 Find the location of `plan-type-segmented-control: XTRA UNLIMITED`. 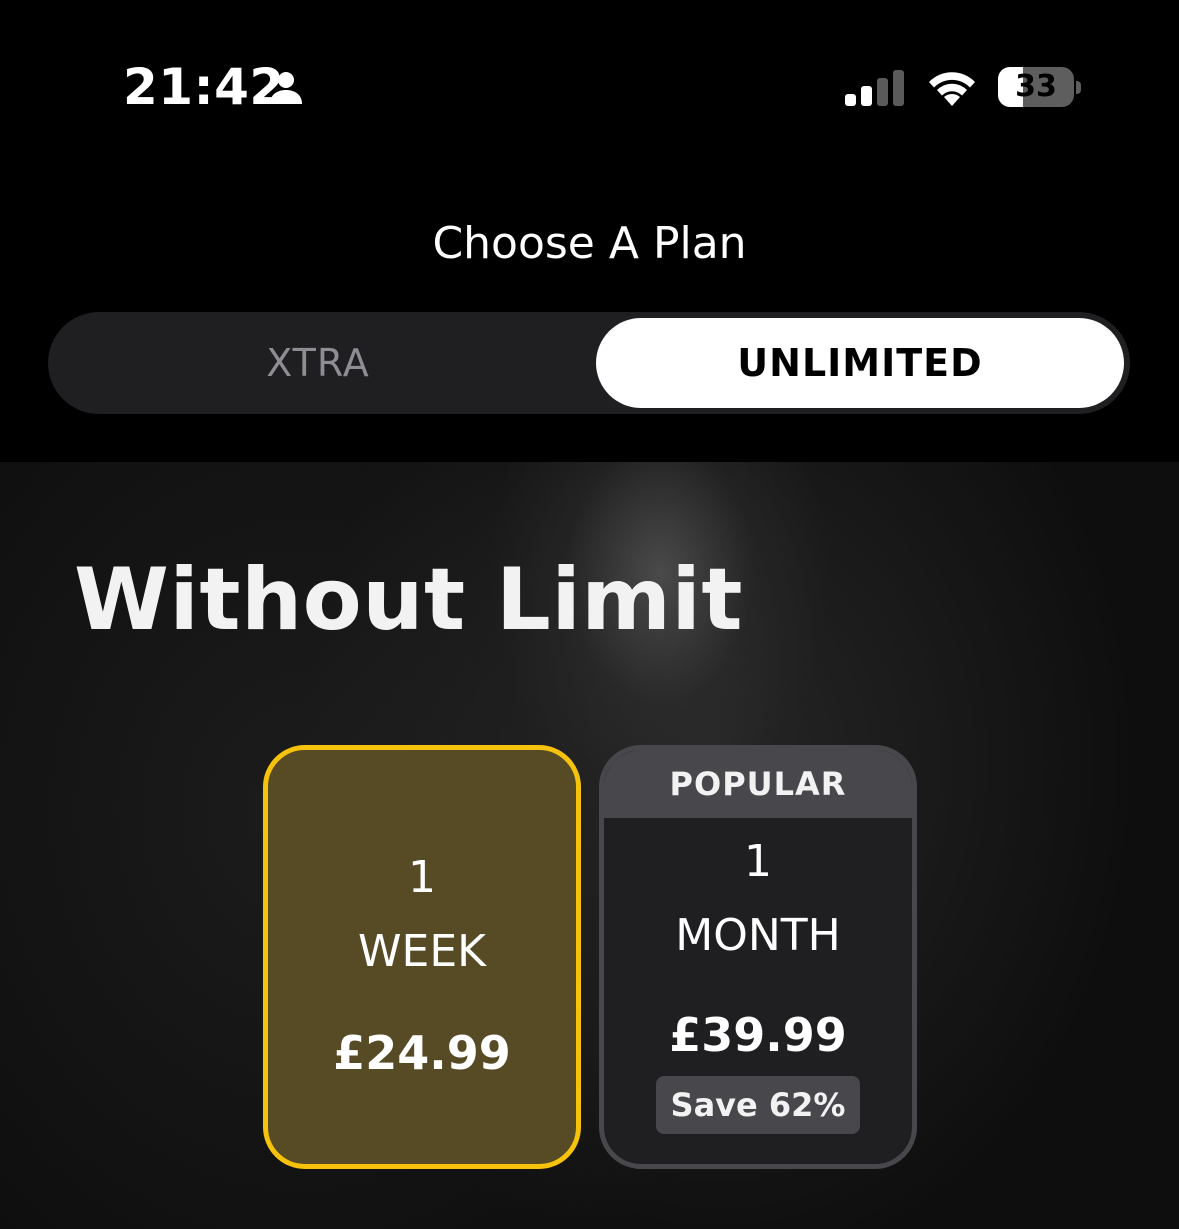

plan-type-segmented-control: XTRA UNLIMITED is located at coordinates (589, 363).